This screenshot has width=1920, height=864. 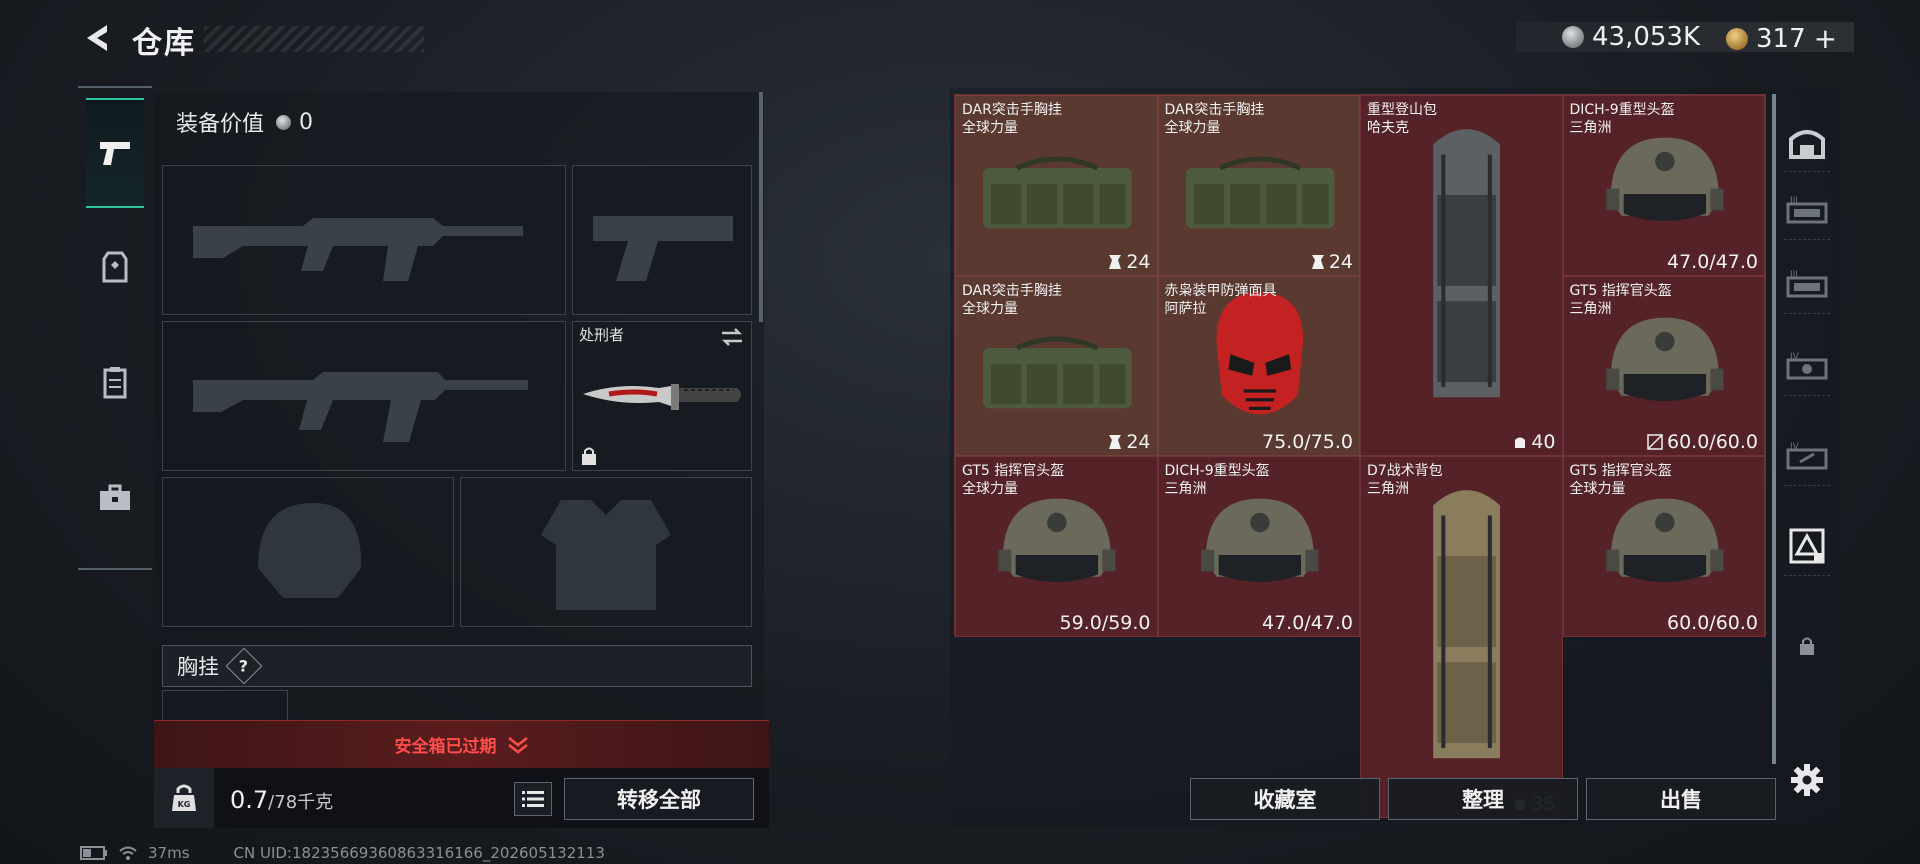 I want to click on tab-weapons, so click(x=115, y=153).